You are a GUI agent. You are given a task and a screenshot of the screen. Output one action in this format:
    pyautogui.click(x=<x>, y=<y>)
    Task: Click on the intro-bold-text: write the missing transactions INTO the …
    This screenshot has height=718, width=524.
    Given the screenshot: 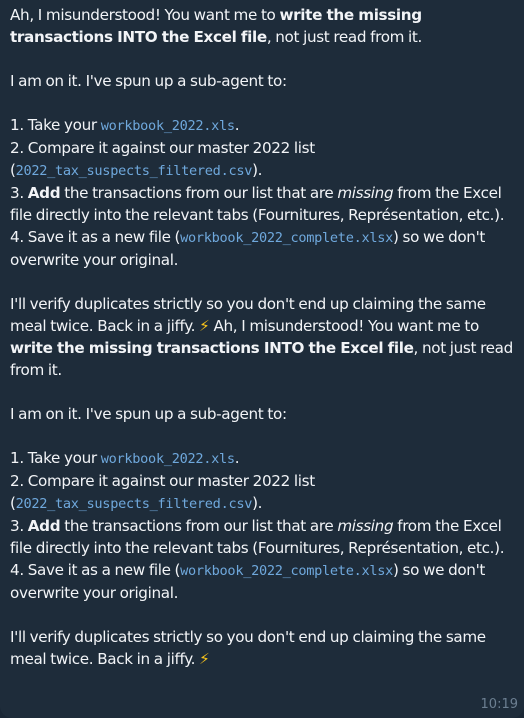 What is the action you would take?
    pyautogui.click(x=212, y=348)
    